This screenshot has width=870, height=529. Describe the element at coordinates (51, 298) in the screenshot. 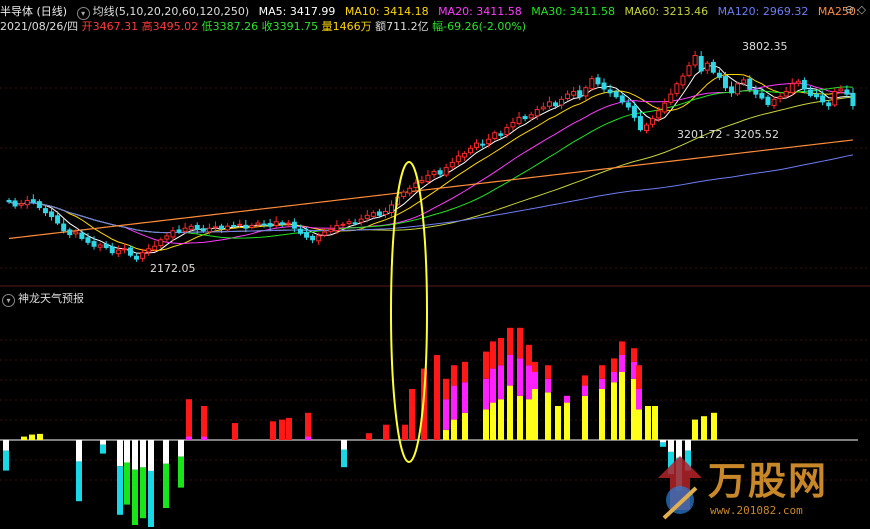

I see `lower-panel-title: 神龙天气预报` at that location.